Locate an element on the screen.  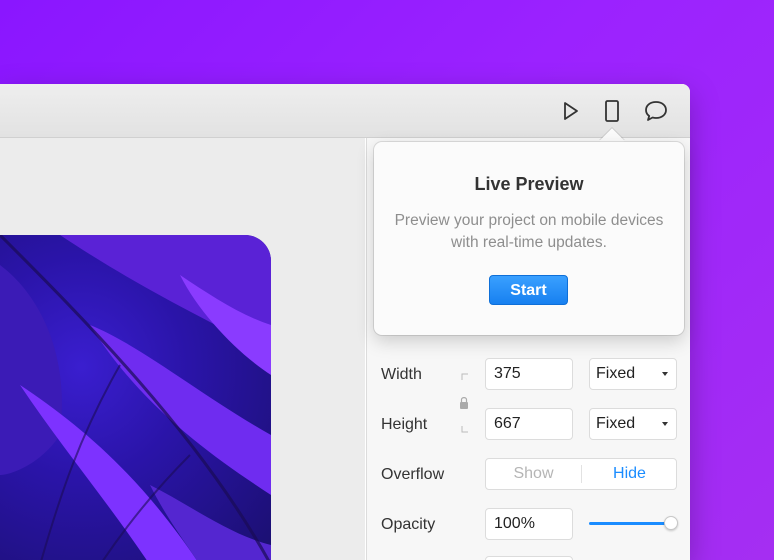
comment-icon is located at coordinates (656, 111).